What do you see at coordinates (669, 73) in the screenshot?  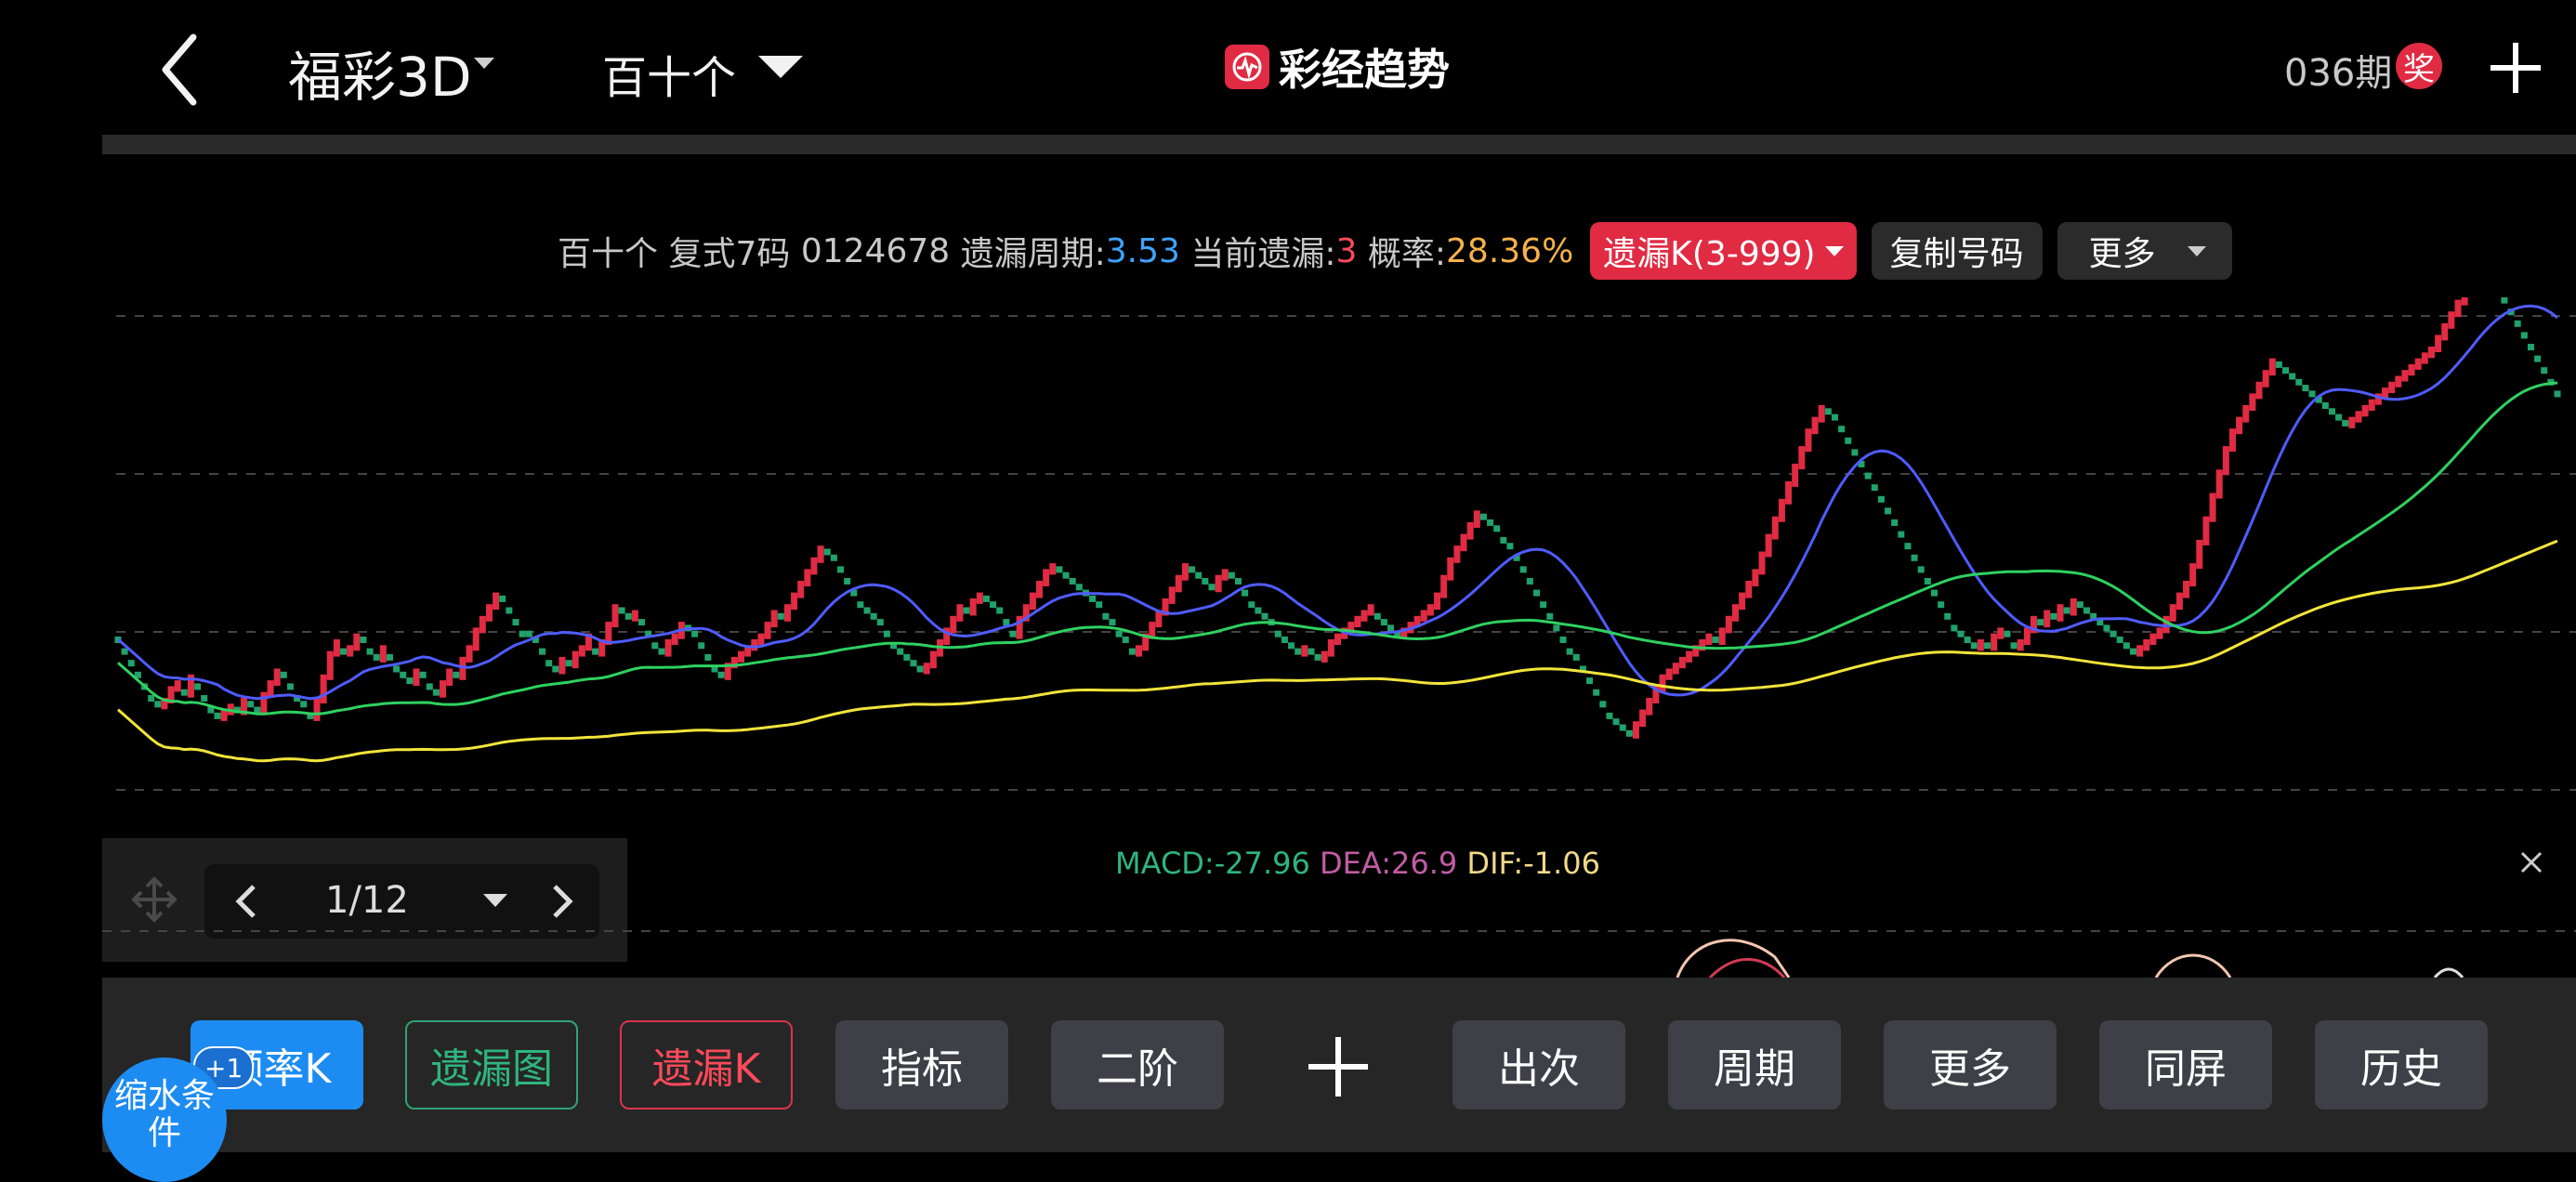 I see `position-selector: 百十个` at bounding box center [669, 73].